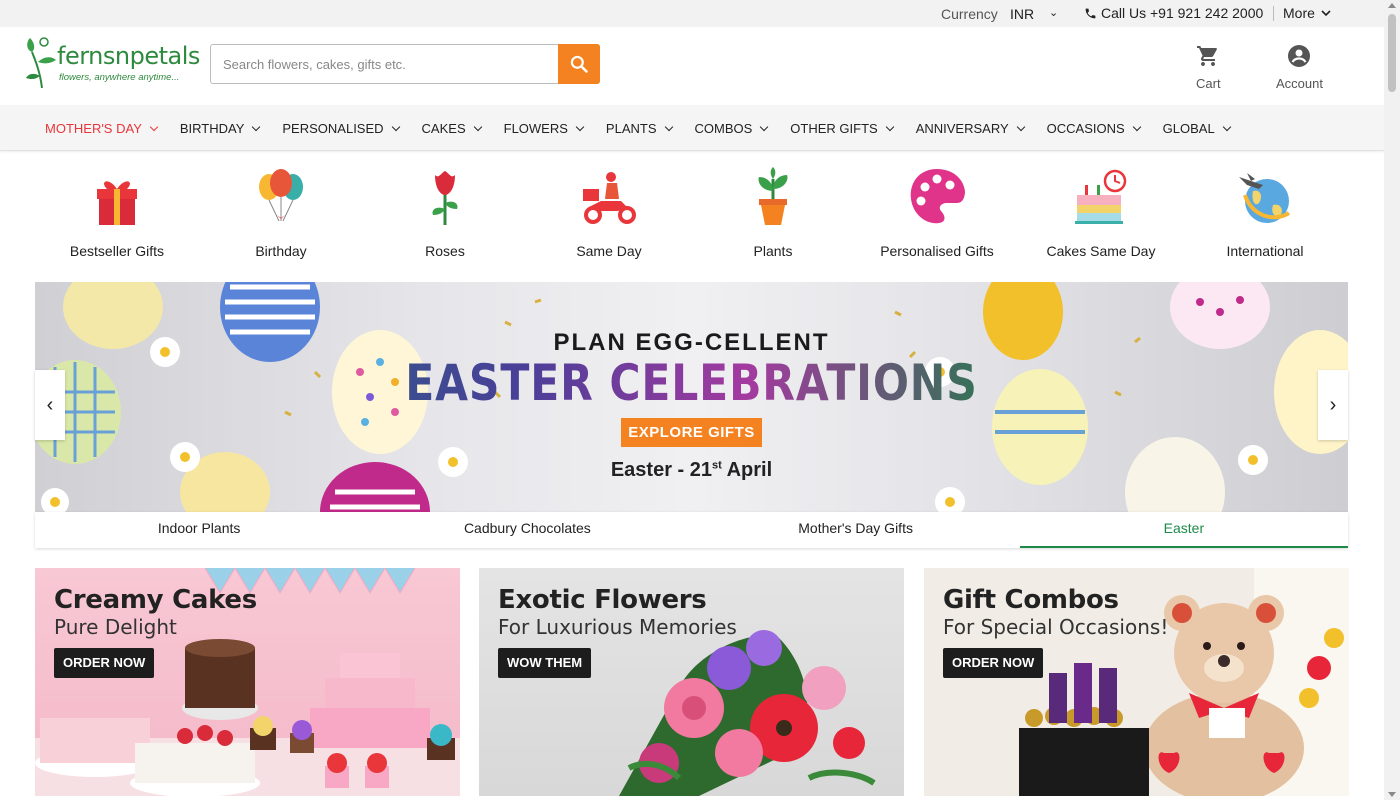 The image size is (1400, 800). Describe the element at coordinates (1392, 5) in the screenshot. I see `scroll-up-arrow-icon` at that location.